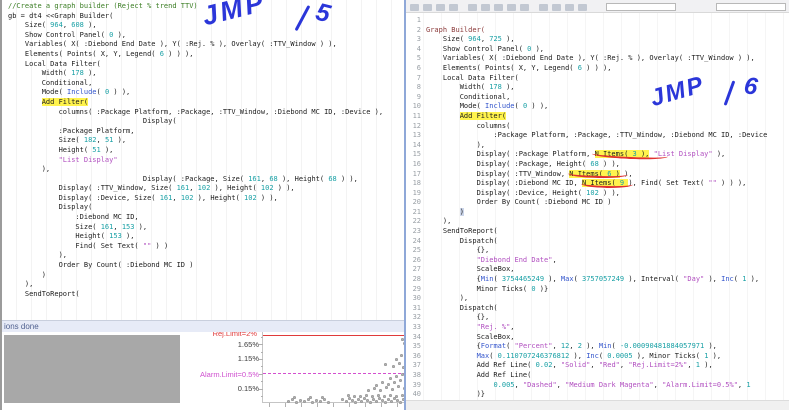  What do you see at coordinates (493, 327) in the screenshot?
I see `code-token: "Rej. %"` at bounding box center [493, 327].